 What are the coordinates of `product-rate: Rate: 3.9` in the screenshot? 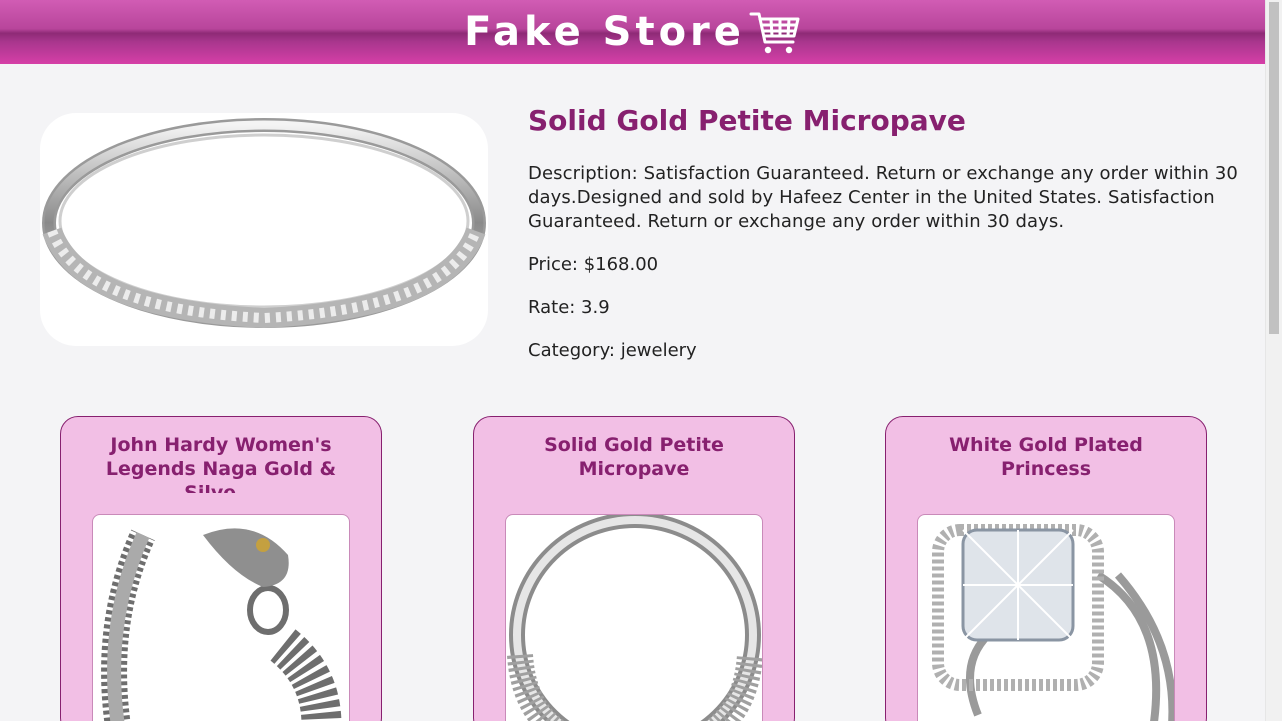 It's located at (569, 307).